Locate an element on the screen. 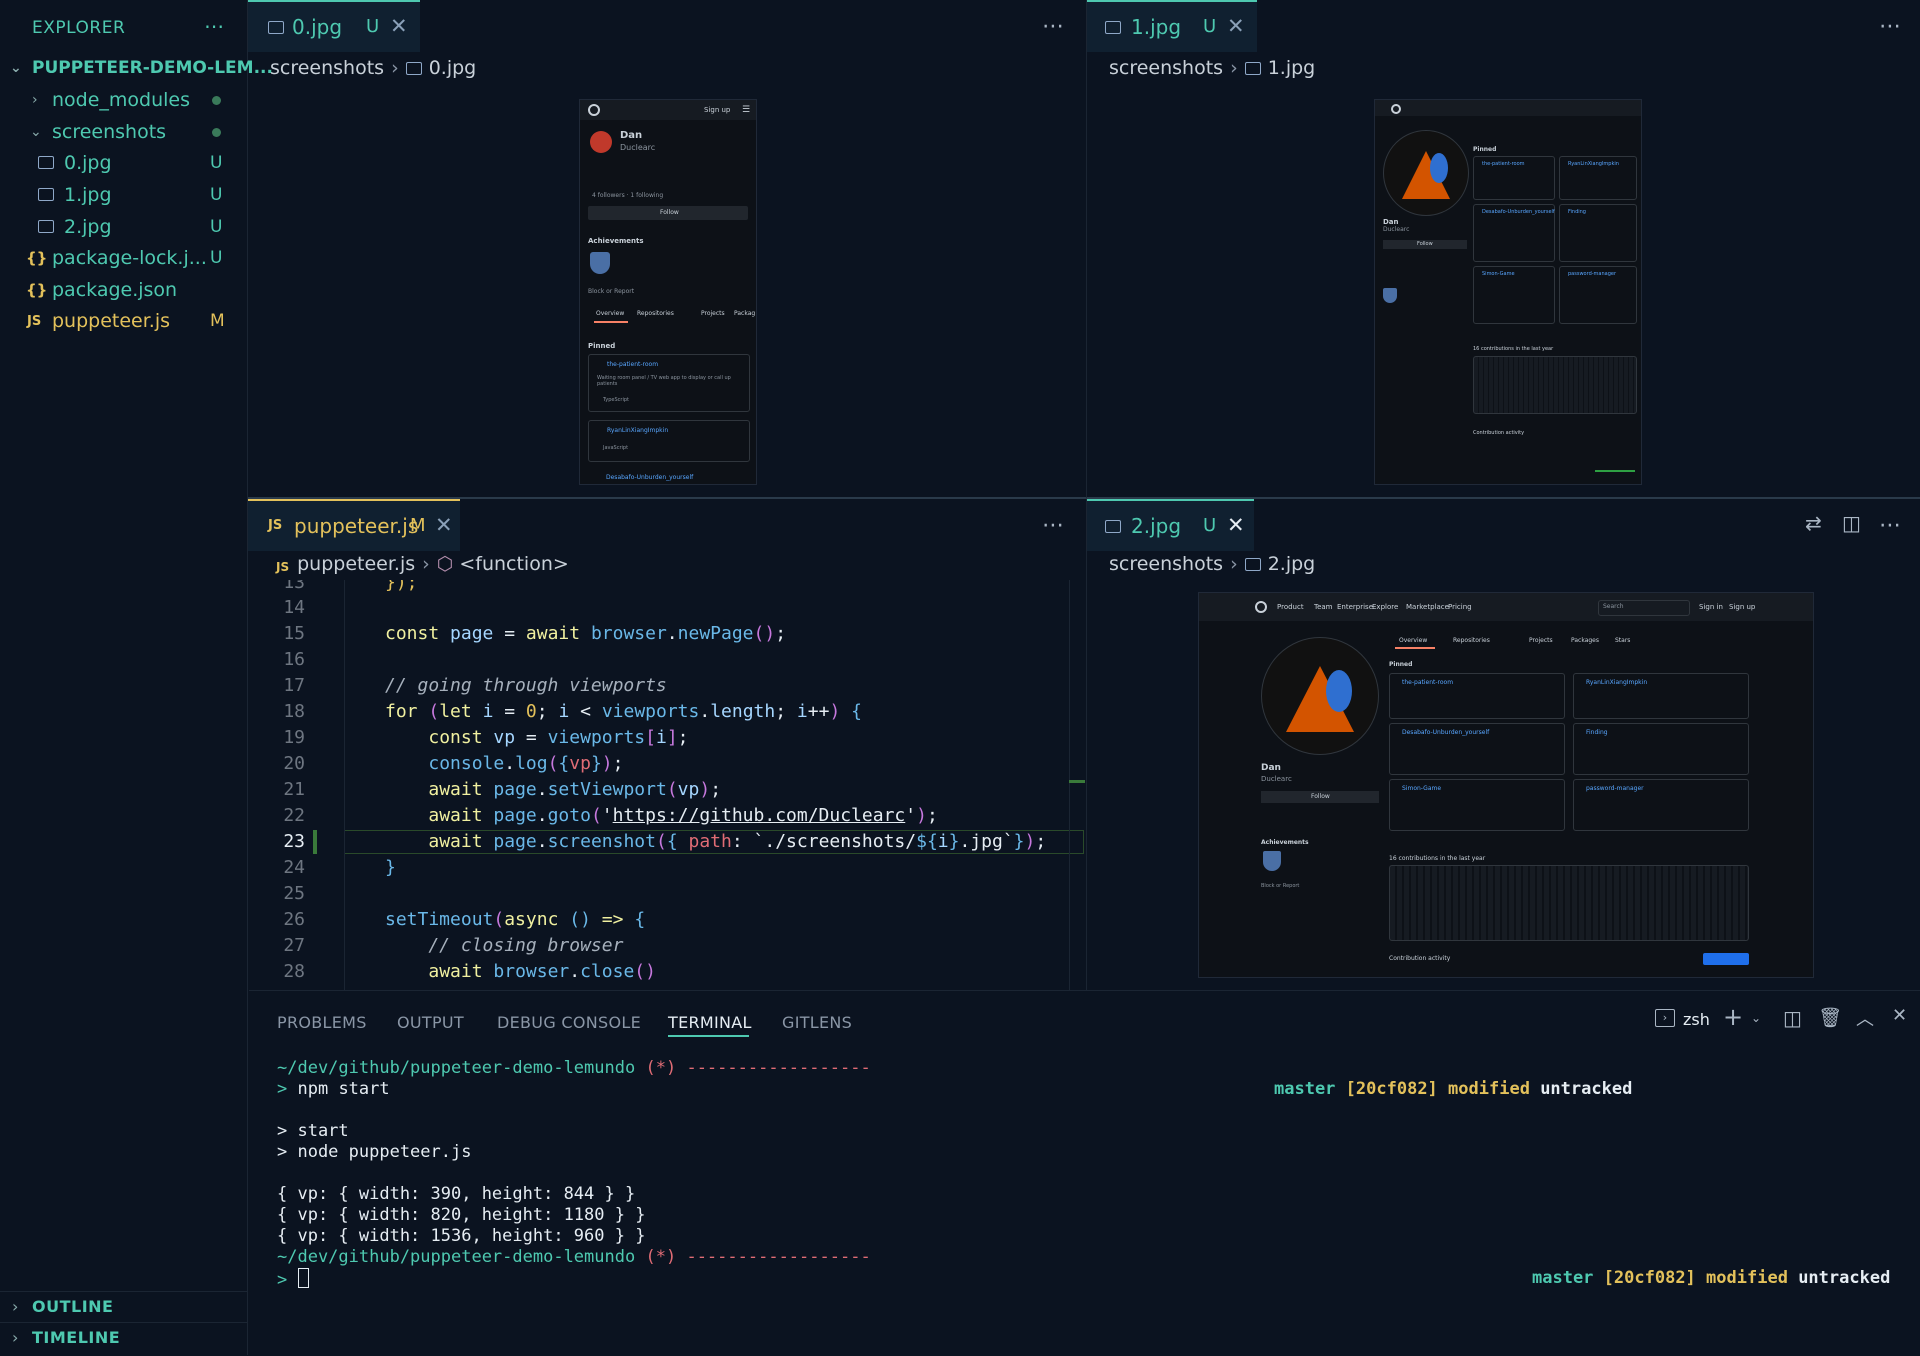  contribution-graph is located at coordinates (1555, 385).